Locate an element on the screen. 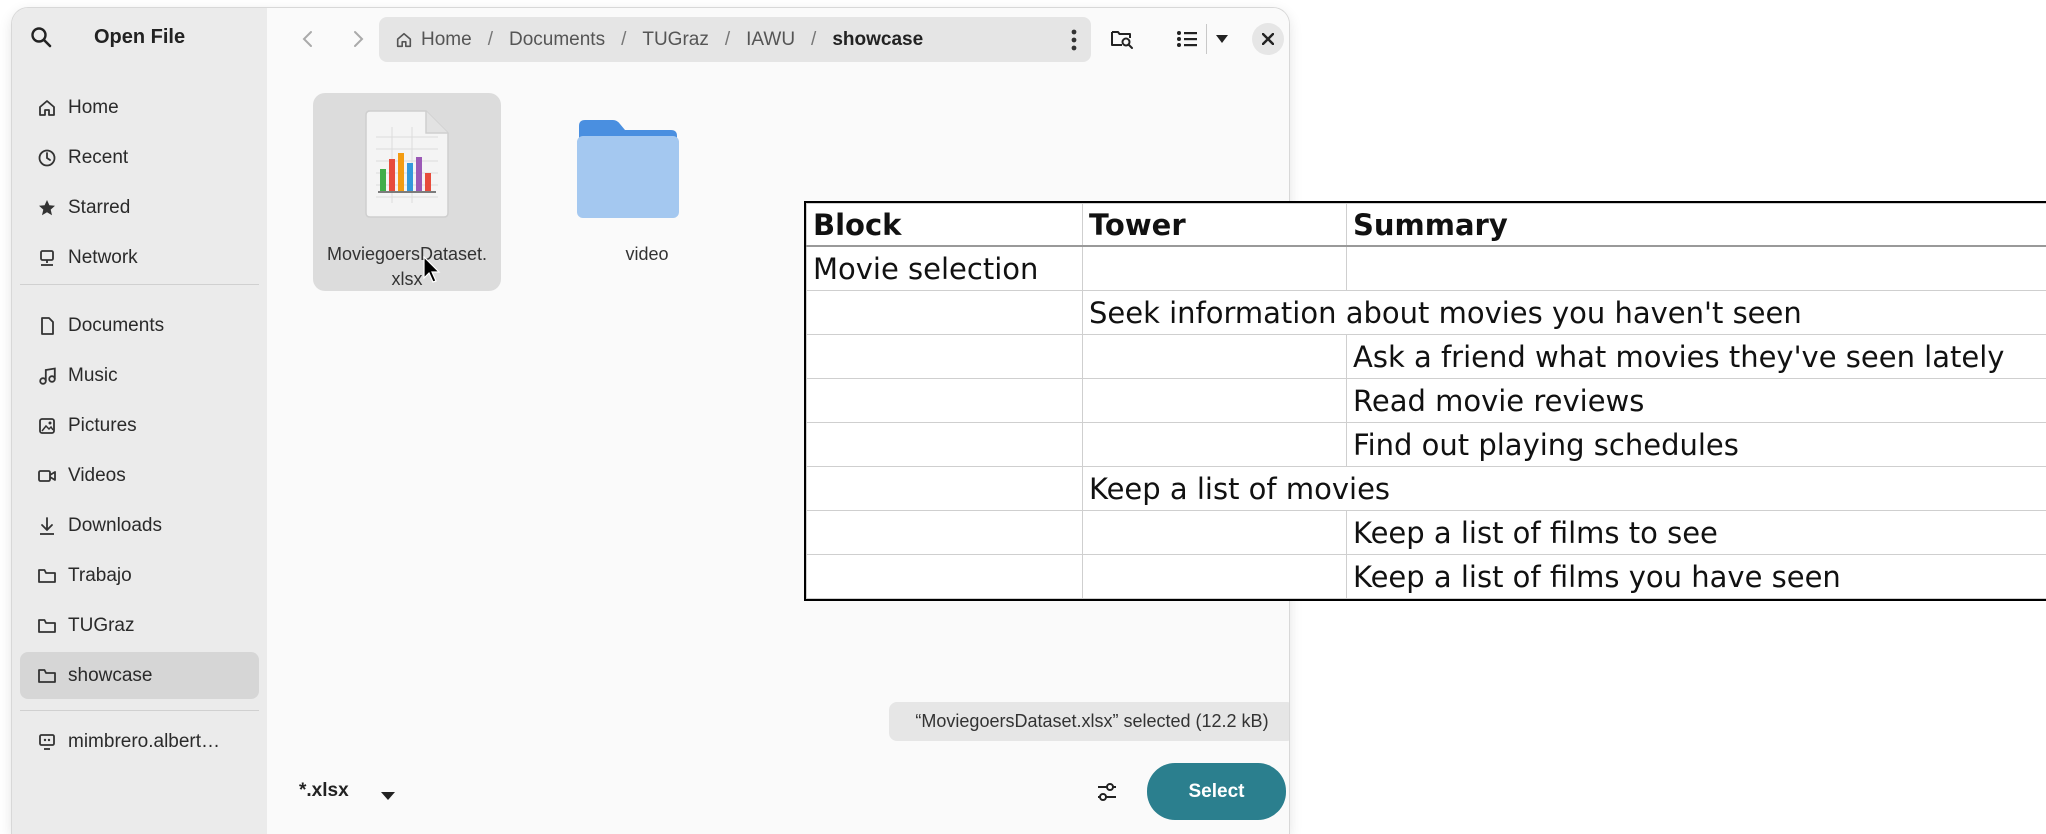  file-type-filter-dropdown is located at coordinates (388, 797).